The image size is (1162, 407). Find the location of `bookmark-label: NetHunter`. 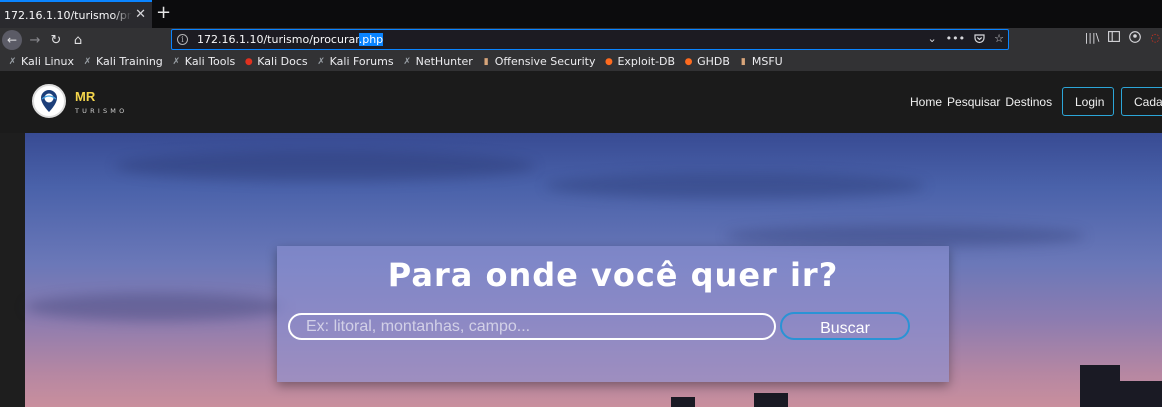

bookmark-label: NetHunter is located at coordinates (444, 61).